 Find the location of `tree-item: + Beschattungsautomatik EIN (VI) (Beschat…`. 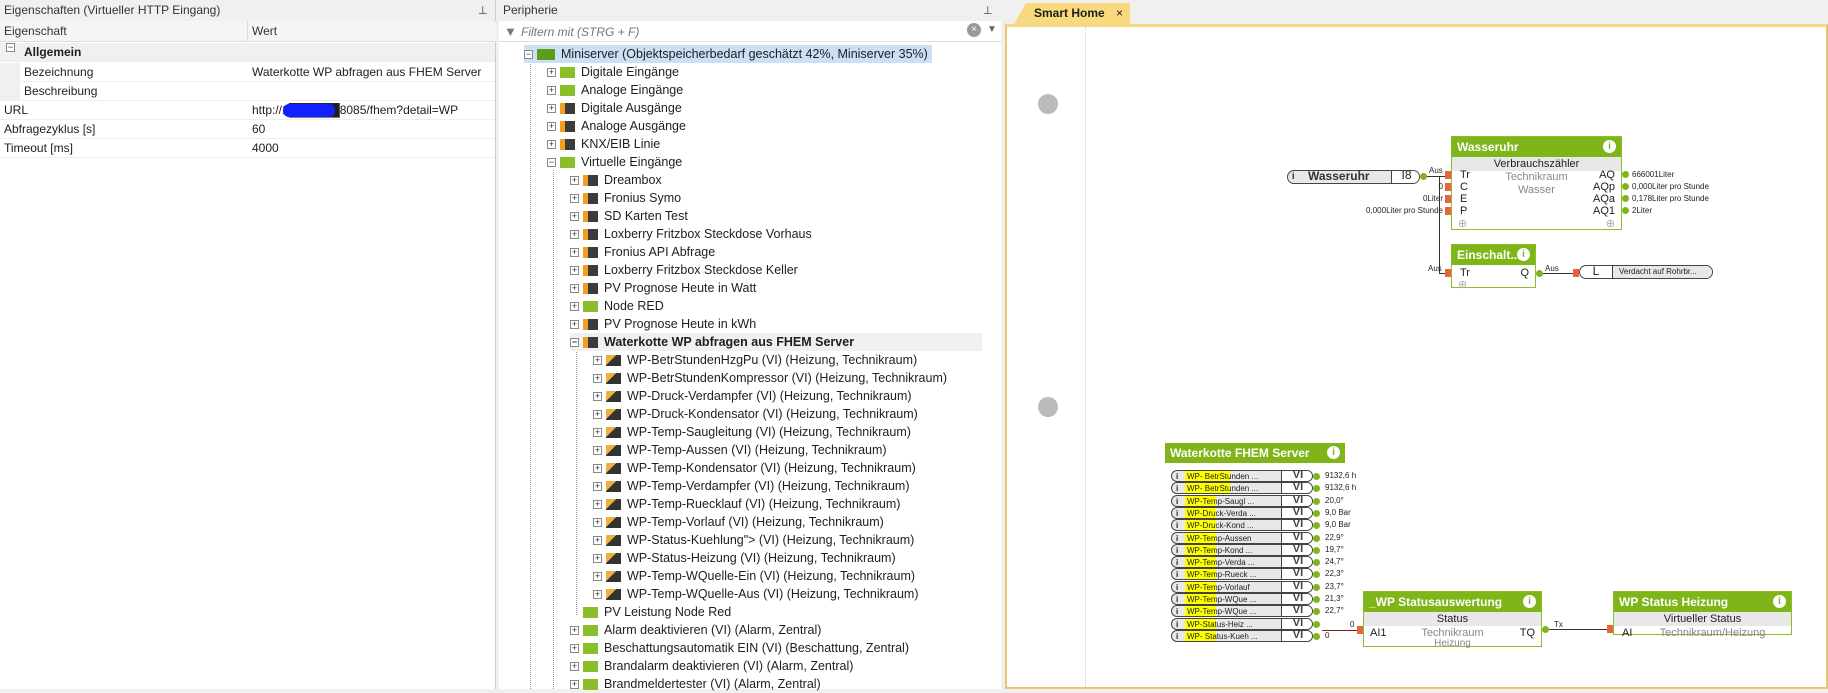

tree-item: + Beschattungsautomatik EIN (VI) (Beschat… is located at coordinates (739, 648).